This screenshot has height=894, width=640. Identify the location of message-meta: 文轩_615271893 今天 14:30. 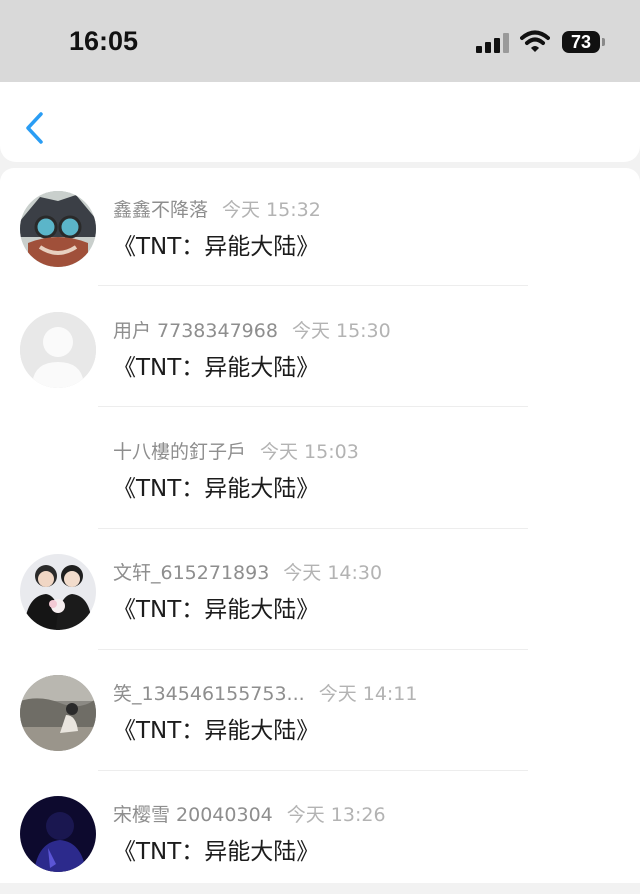
(247, 571).